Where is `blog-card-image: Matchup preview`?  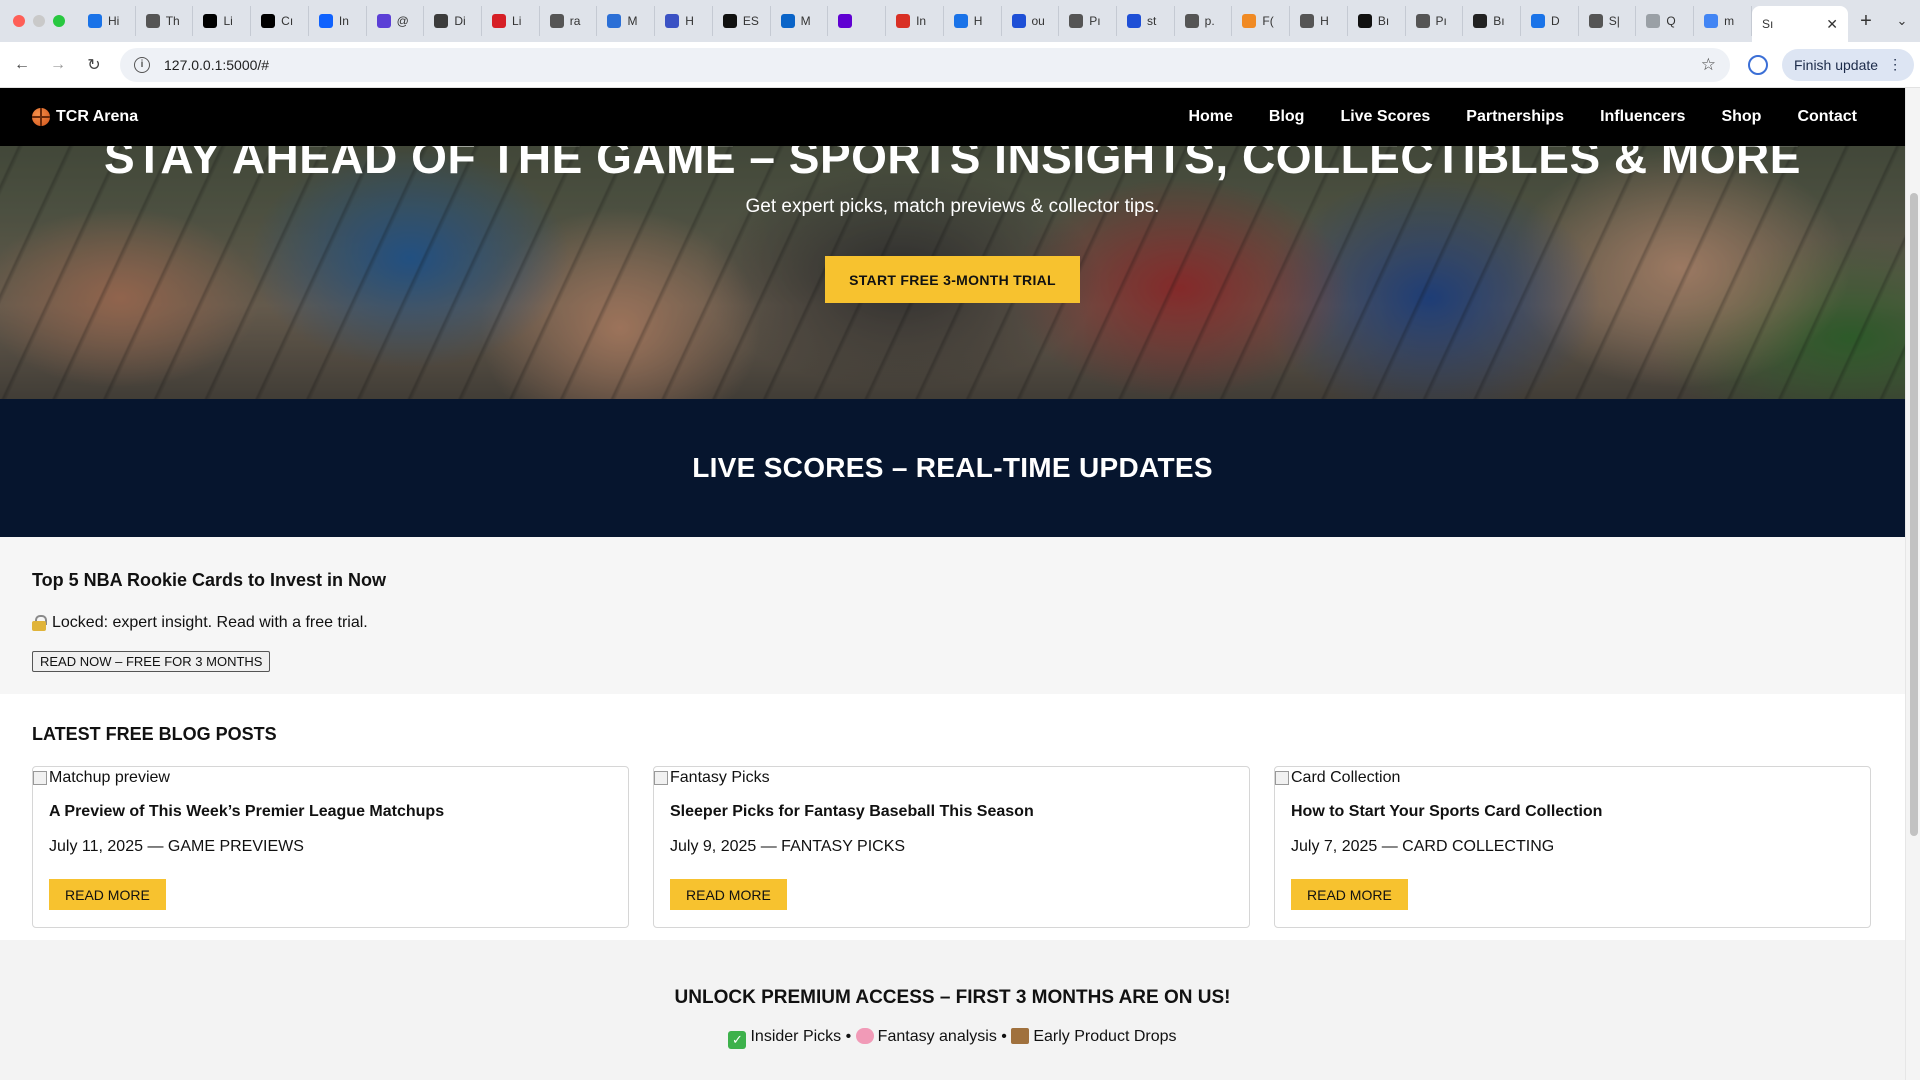
blog-card-image: Matchup preview is located at coordinates (101, 778).